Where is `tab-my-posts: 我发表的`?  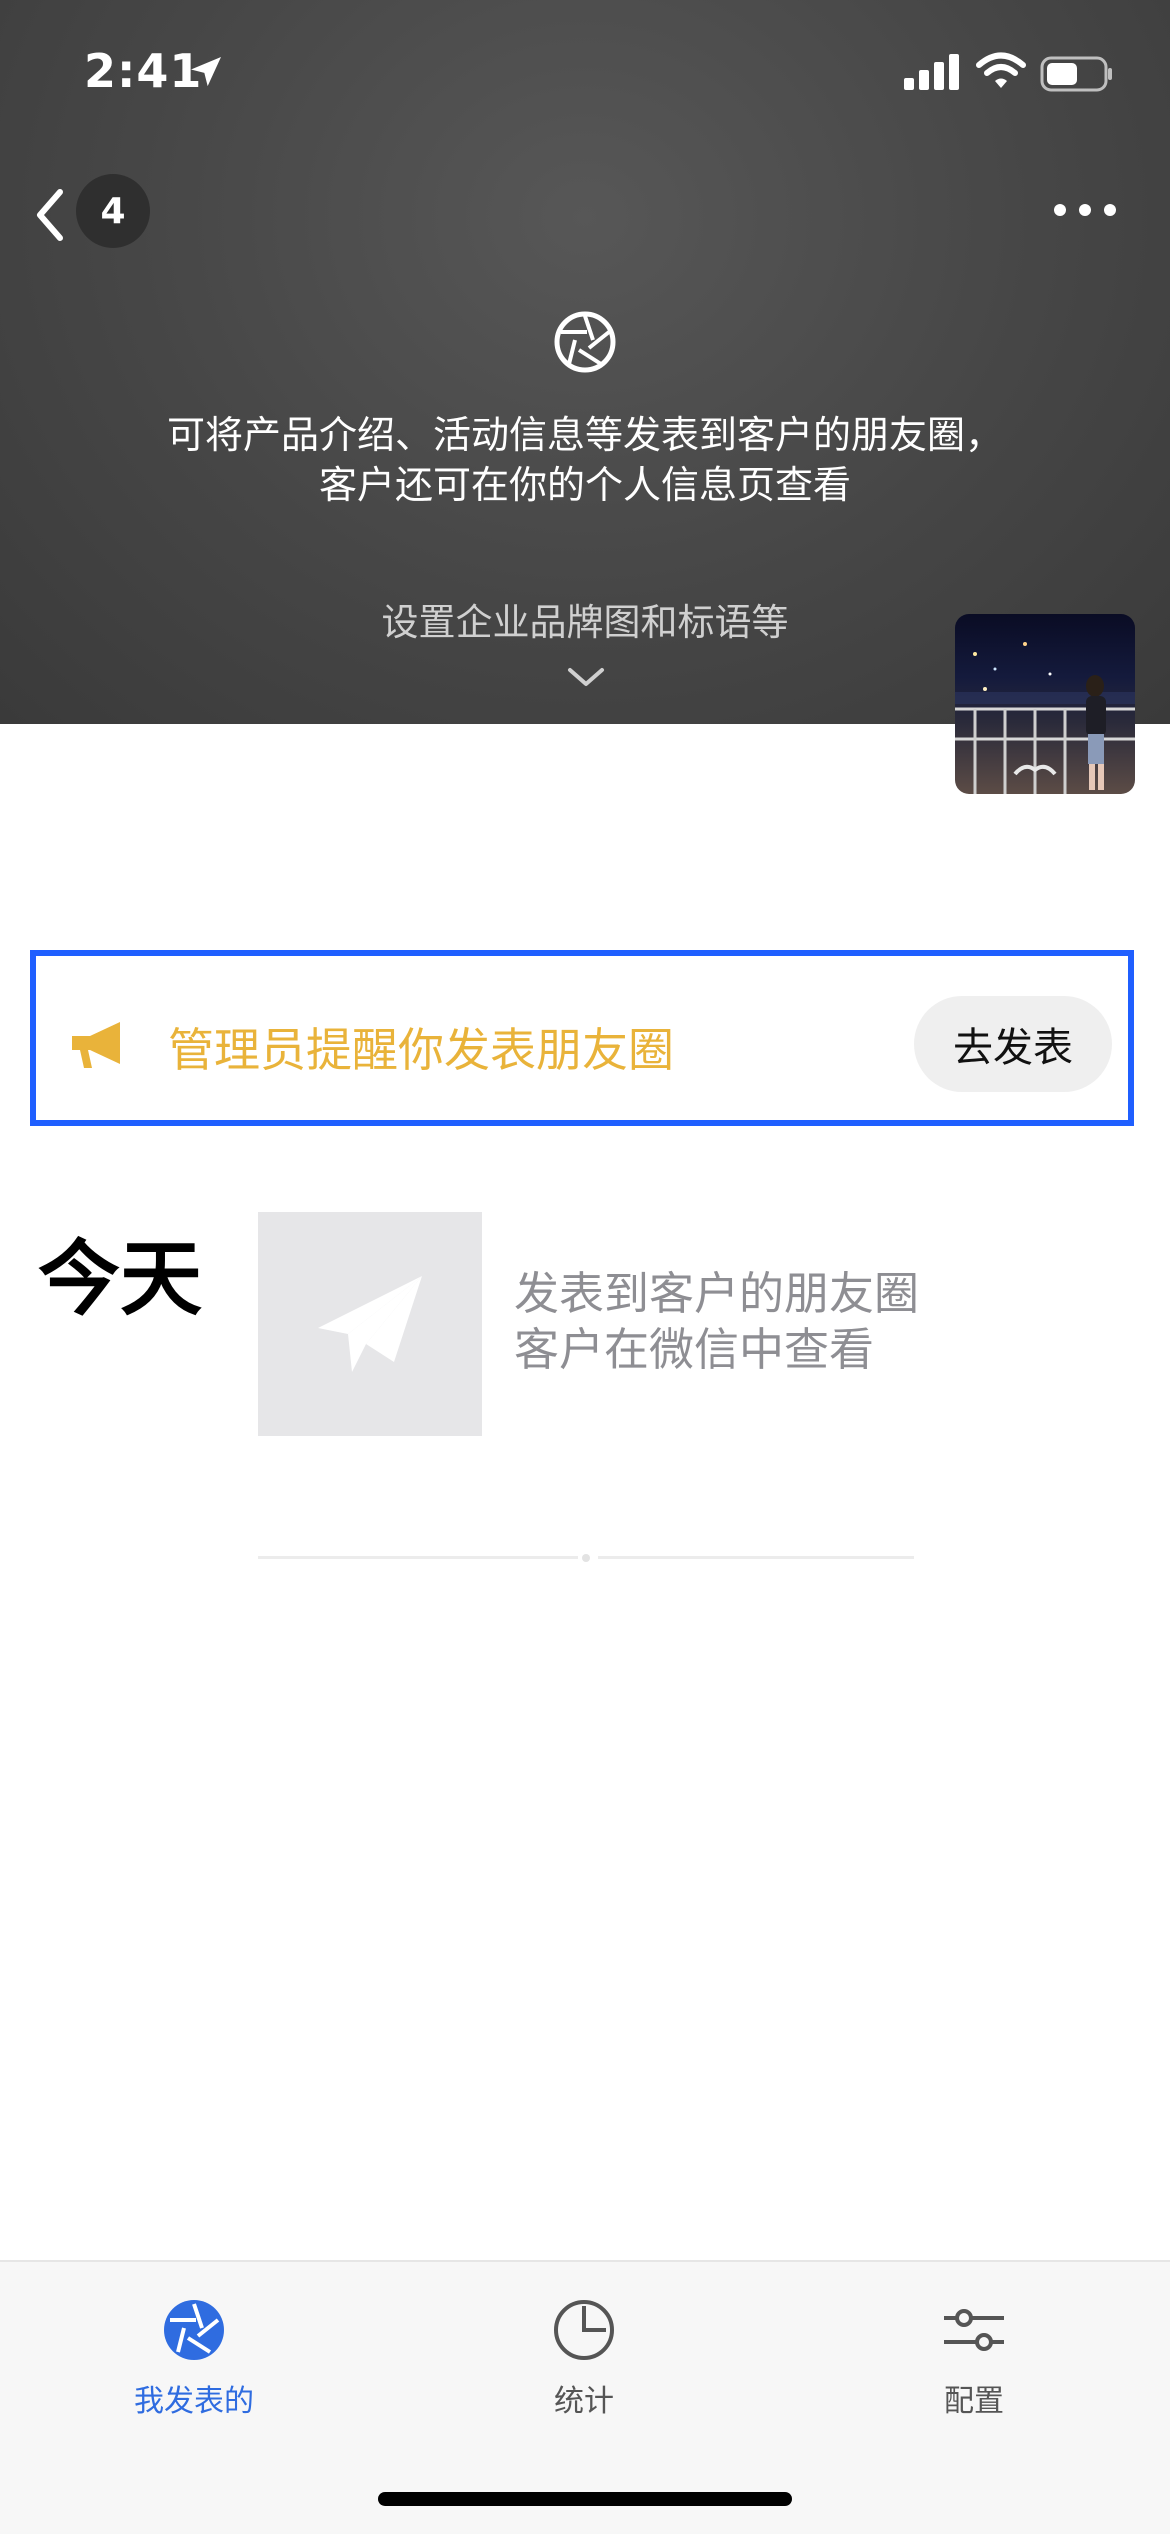 tab-my-posts: 我发表的 is located at coordinates (194, 2359).